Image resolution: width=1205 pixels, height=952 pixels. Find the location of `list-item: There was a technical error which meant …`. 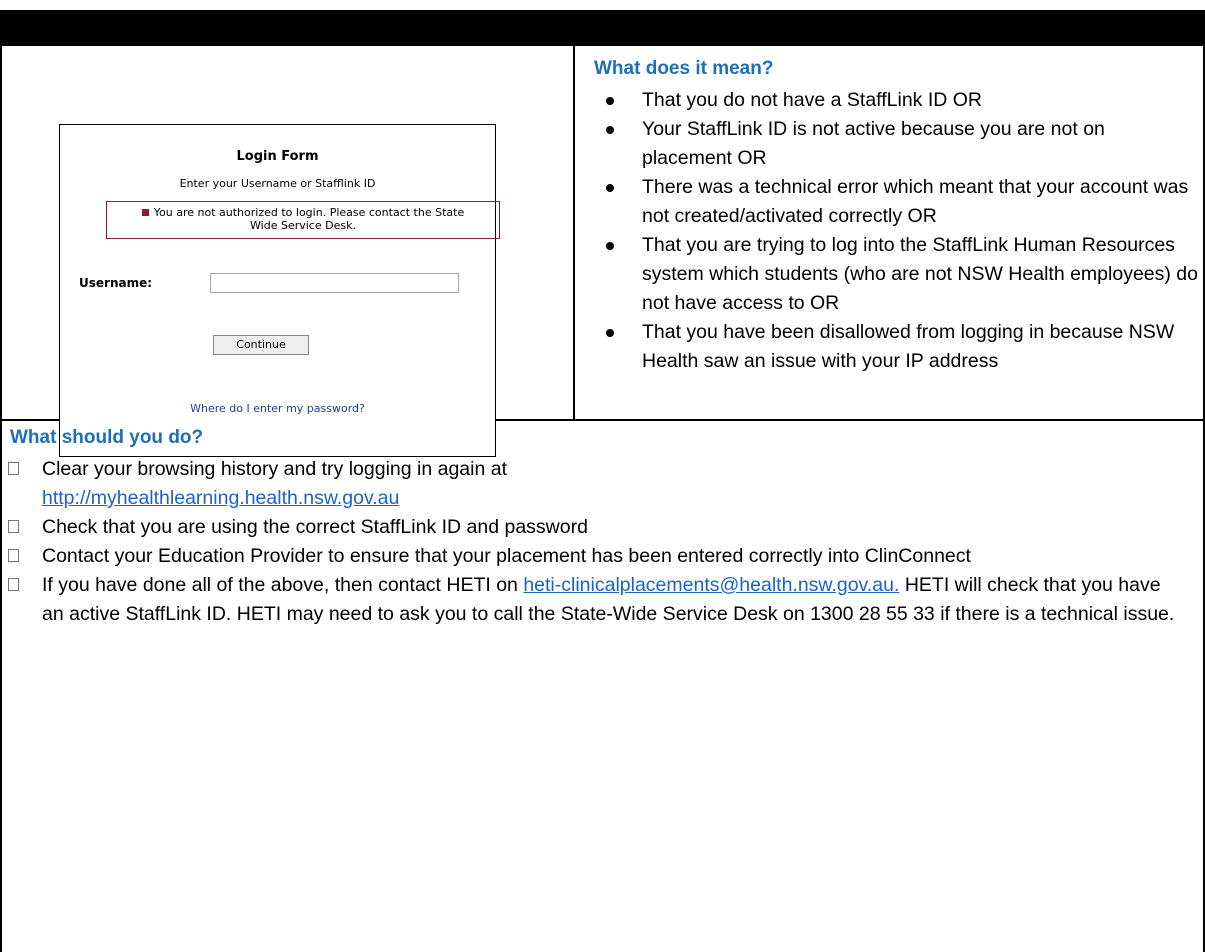

list-item: There was a technical error which meant … is located at coordinates (898, 202).